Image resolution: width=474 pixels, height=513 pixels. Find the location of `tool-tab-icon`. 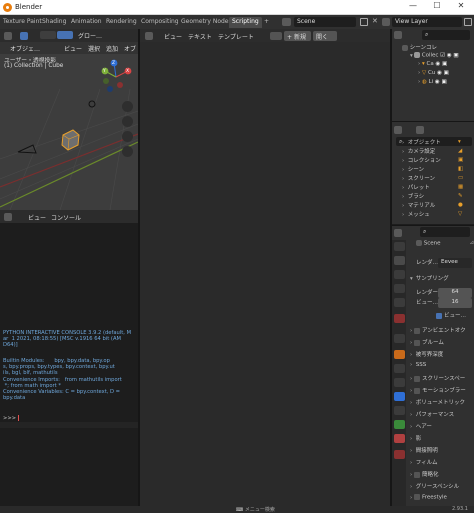

tool-tab-icon is located at coordinates (399, 246).